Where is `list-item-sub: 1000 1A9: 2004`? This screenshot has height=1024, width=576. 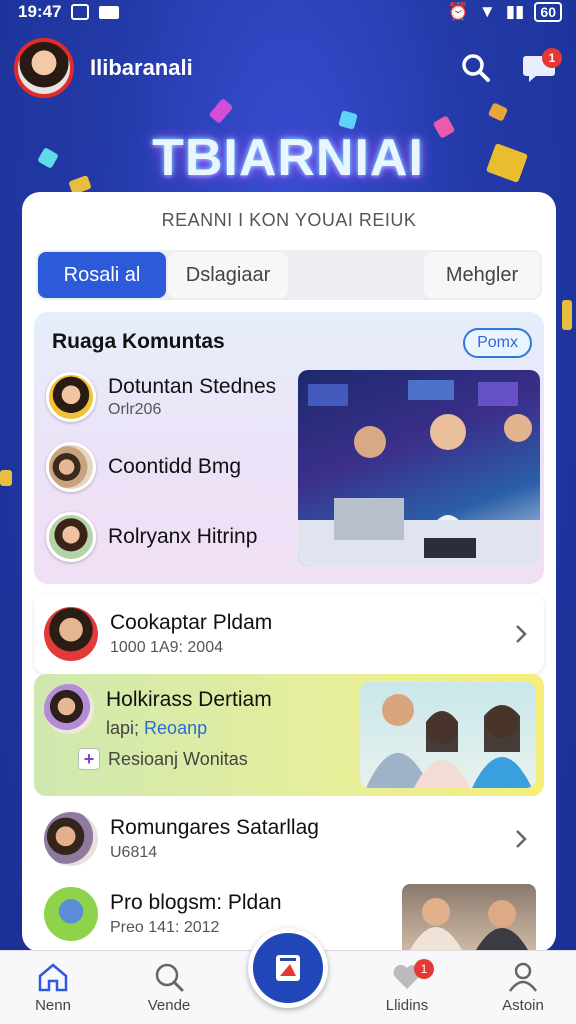 list-item-sub: 1000 1A9: 2004 is located at coordinates (166, 647).